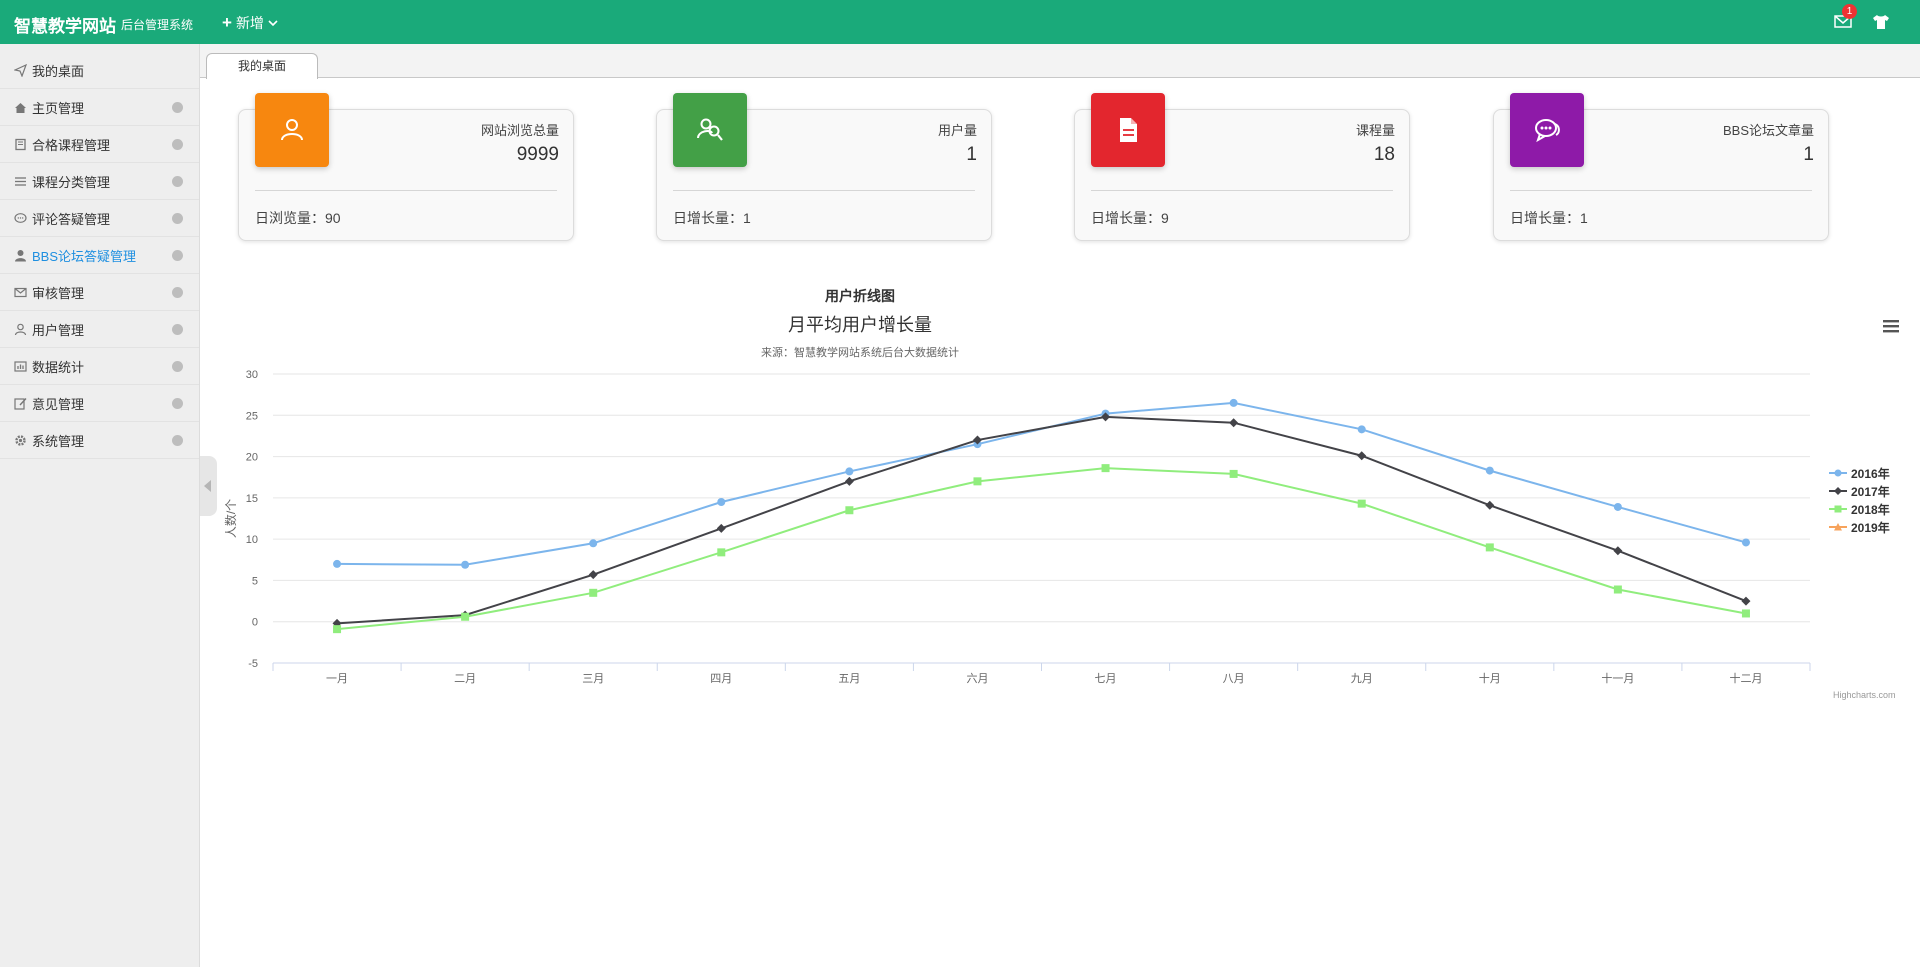 The width and height of the screenshot is (1920, 967). What do you see at coordinates (593, 679) in the screenshot?
I see `x-tick-label: 三月` at bounding box center [593, 679].